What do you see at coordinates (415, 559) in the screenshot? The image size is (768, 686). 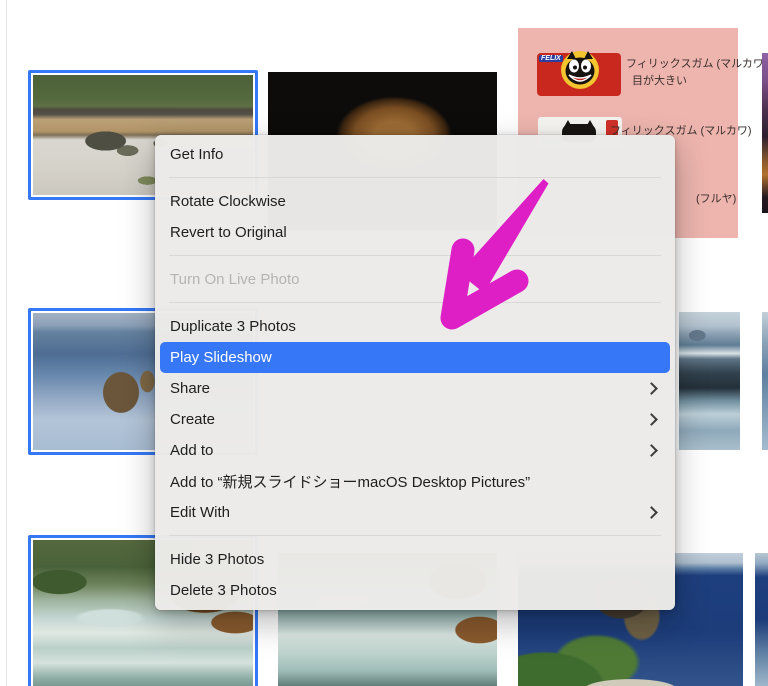 I see `menu-item-hide-3-photos: Hide 3 Photos` at bounding box center [415, 559].